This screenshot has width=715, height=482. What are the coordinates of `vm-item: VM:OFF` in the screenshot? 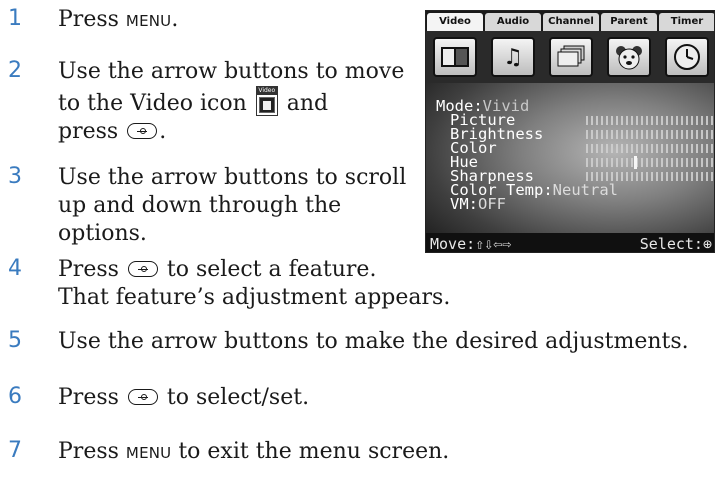 It's located at (478, 204).